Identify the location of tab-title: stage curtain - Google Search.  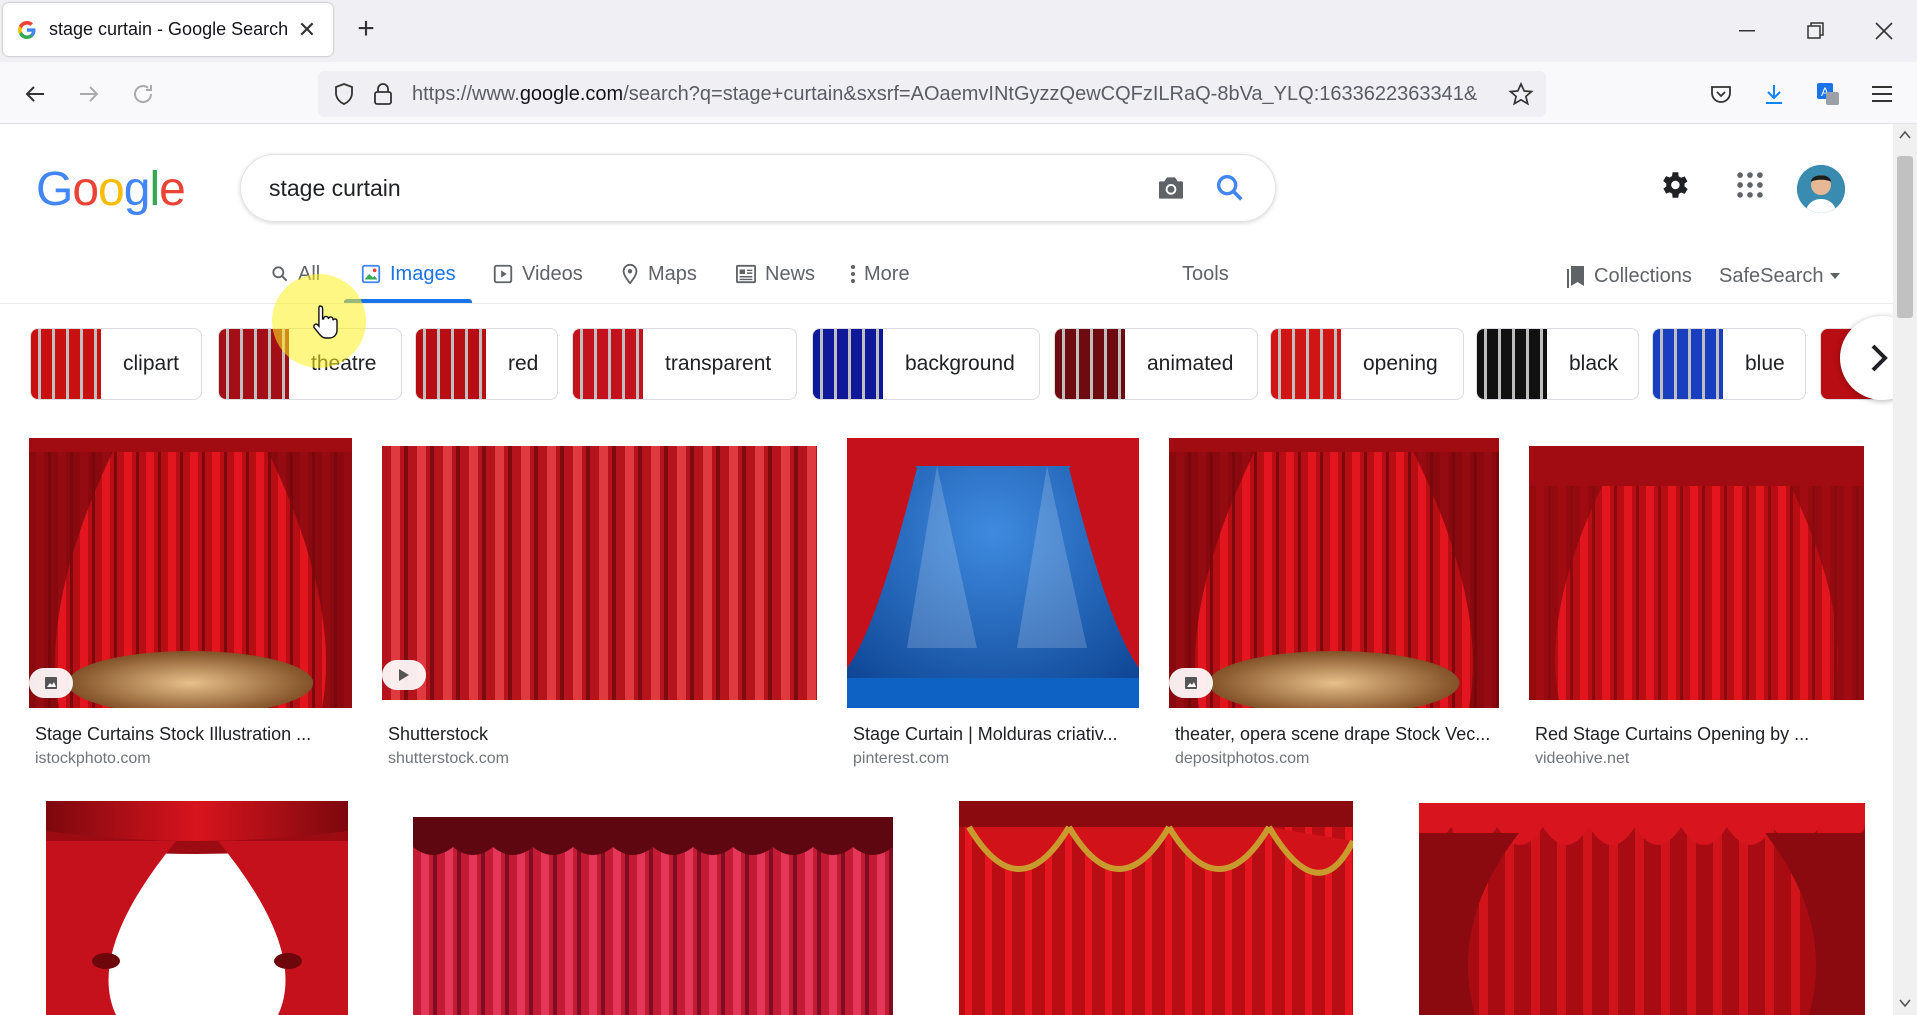
(172, 29).